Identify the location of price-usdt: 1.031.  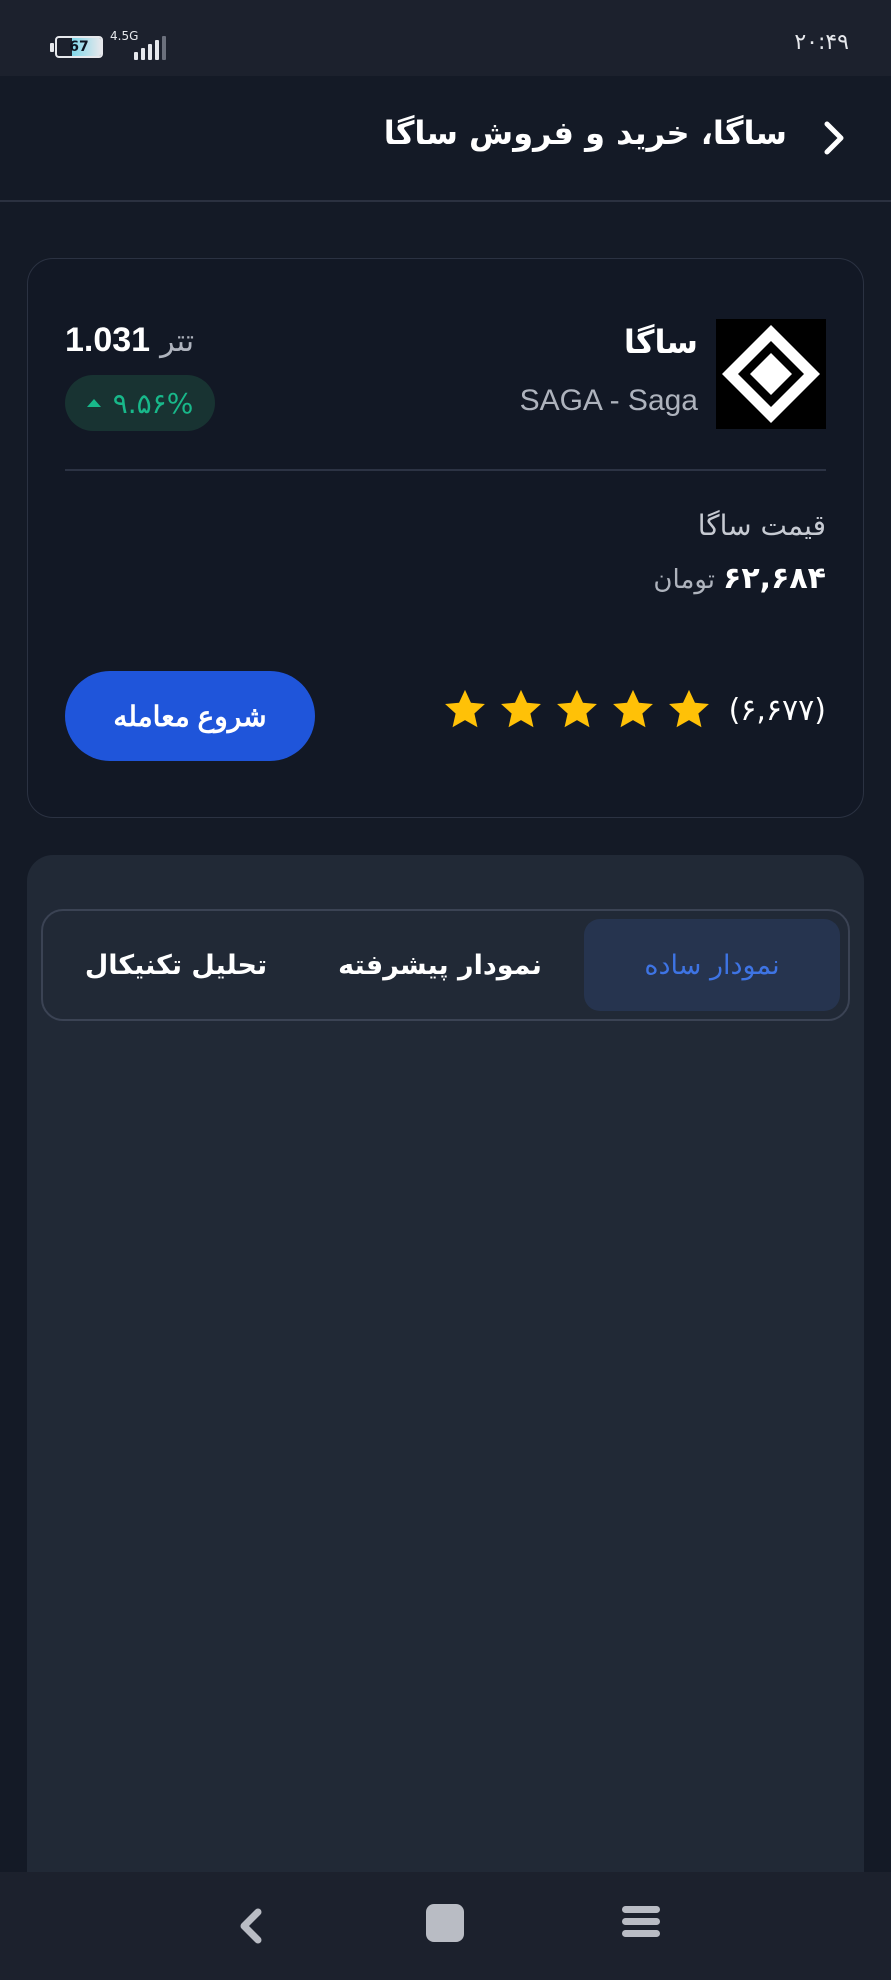
(108, 340).